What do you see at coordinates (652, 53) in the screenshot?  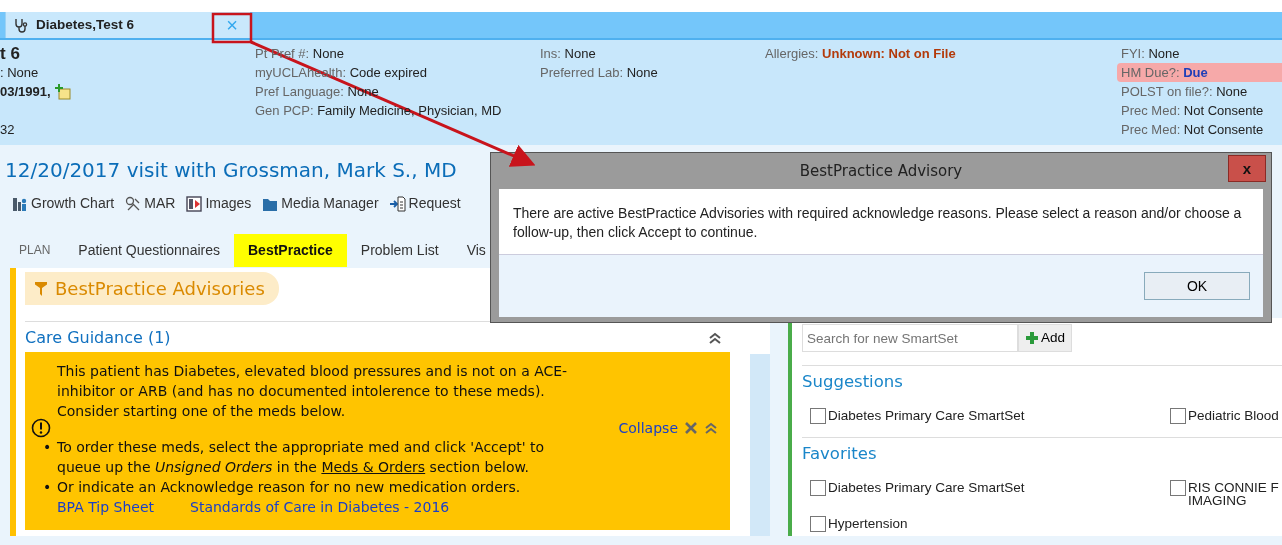 I see `header-field: Ins: None` at bounding box center [652, 53].